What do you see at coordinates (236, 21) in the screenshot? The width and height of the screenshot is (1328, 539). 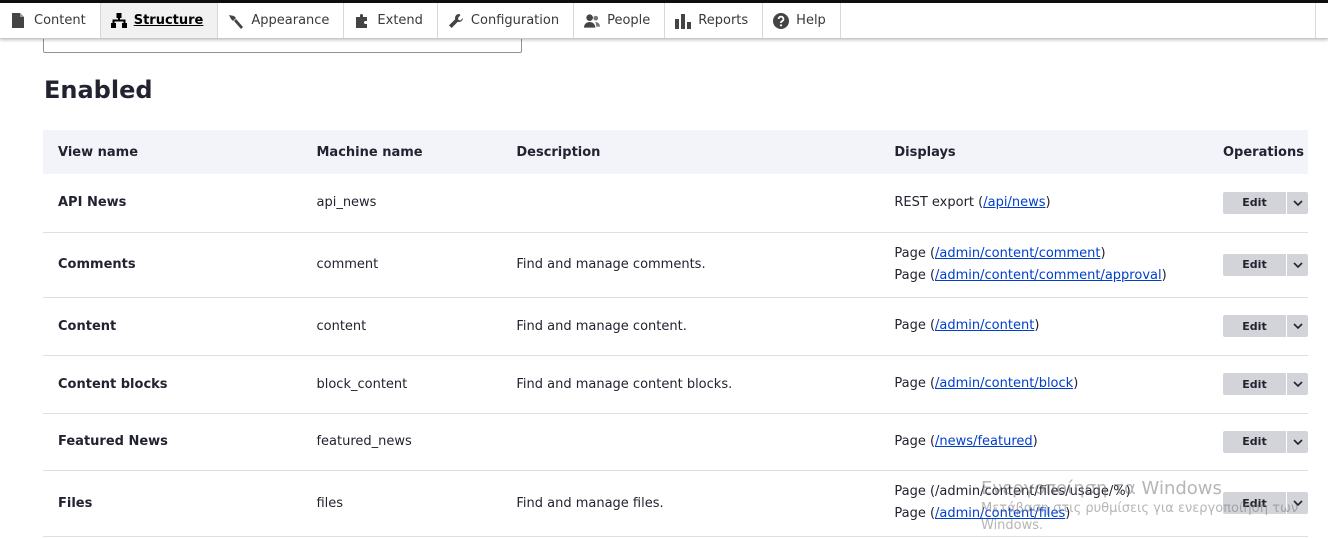 I see `appearance-icon` at bounding box center [236, 21].